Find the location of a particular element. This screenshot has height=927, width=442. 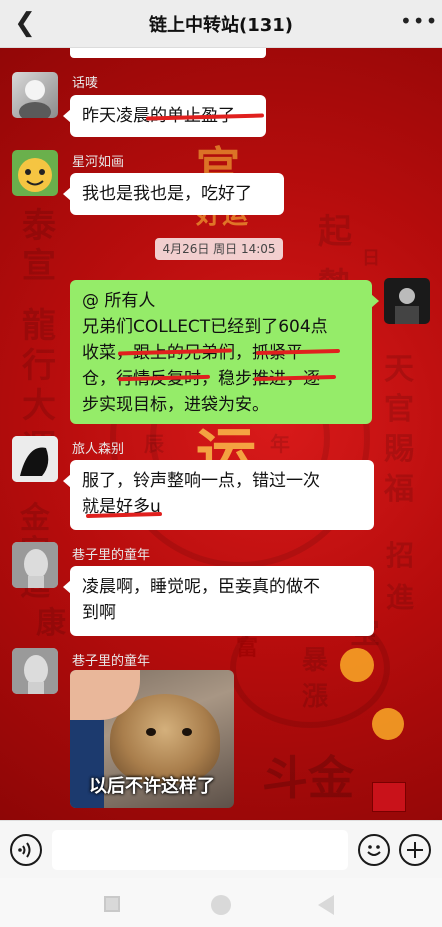

input-bar is located at coordinates (221, 849).